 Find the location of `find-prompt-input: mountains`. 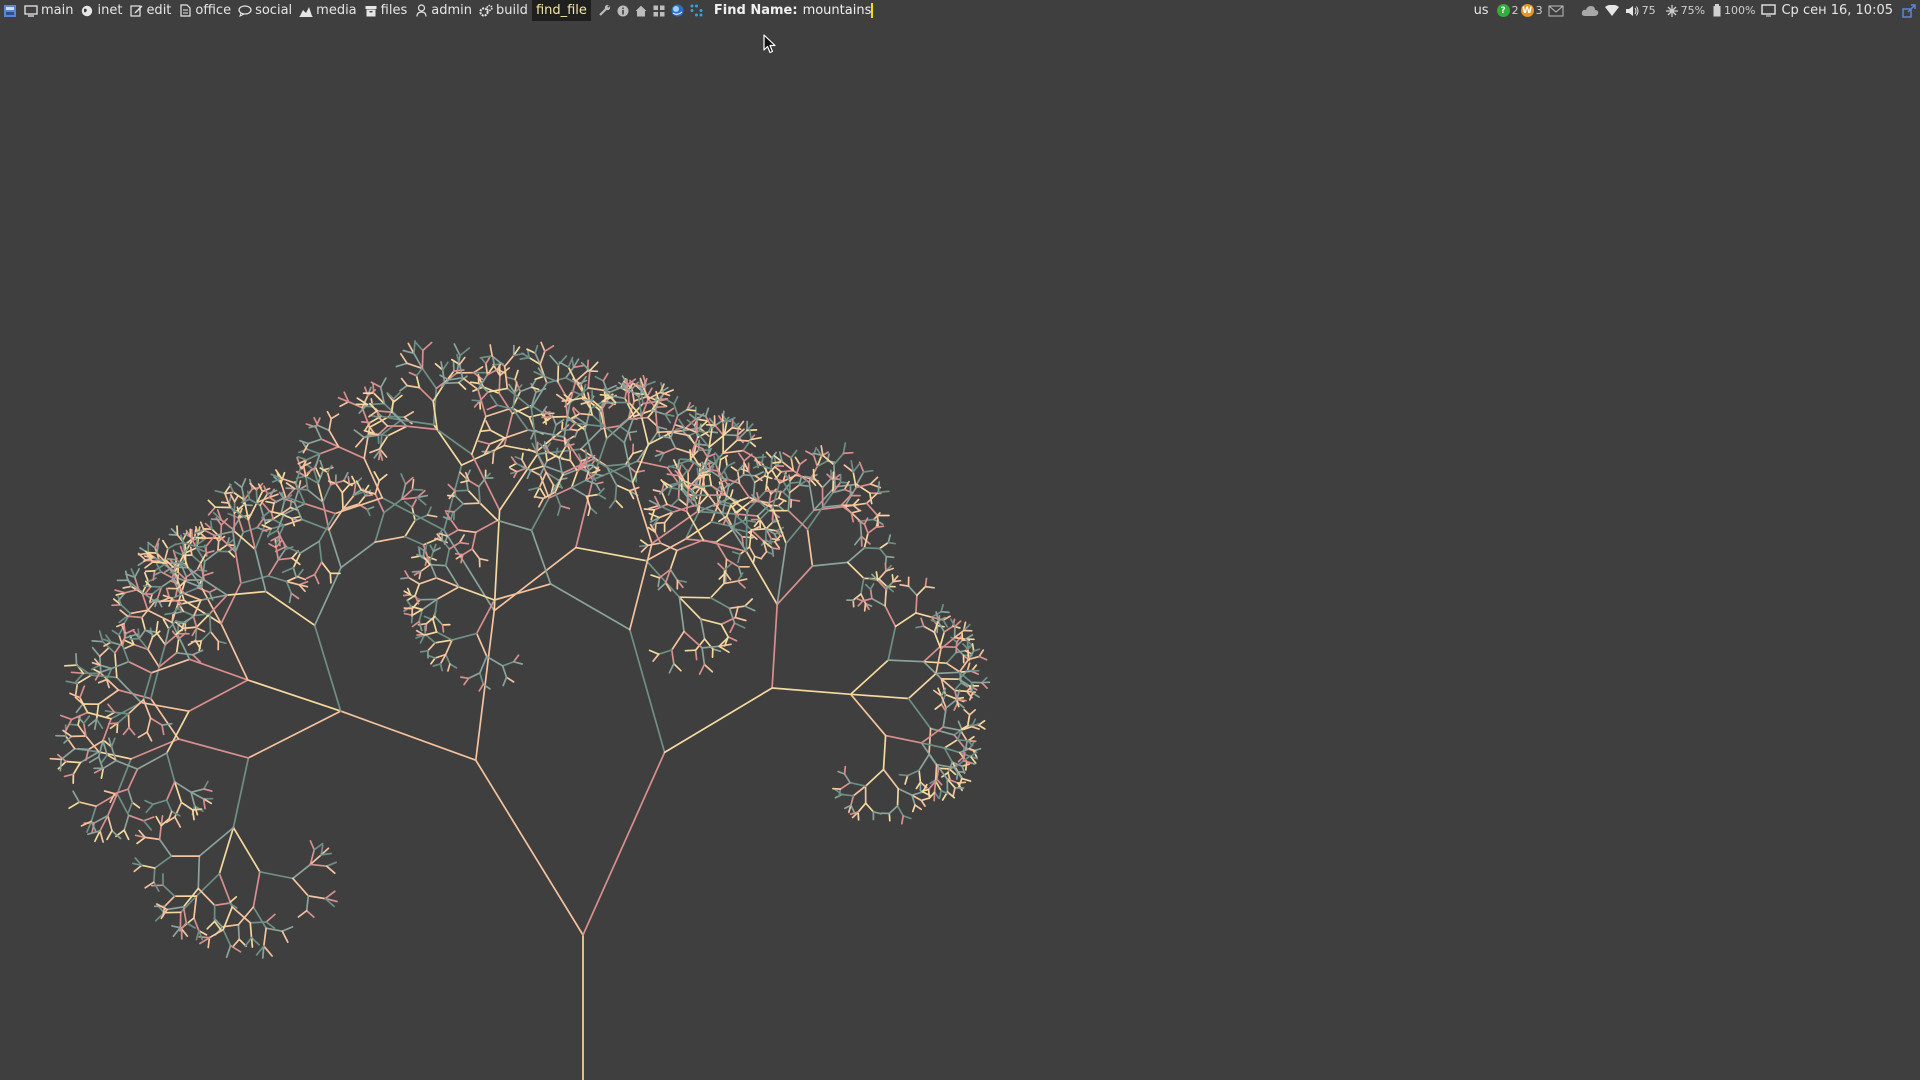

find-prompt-input: mountains is located at coordinates (838, 10).